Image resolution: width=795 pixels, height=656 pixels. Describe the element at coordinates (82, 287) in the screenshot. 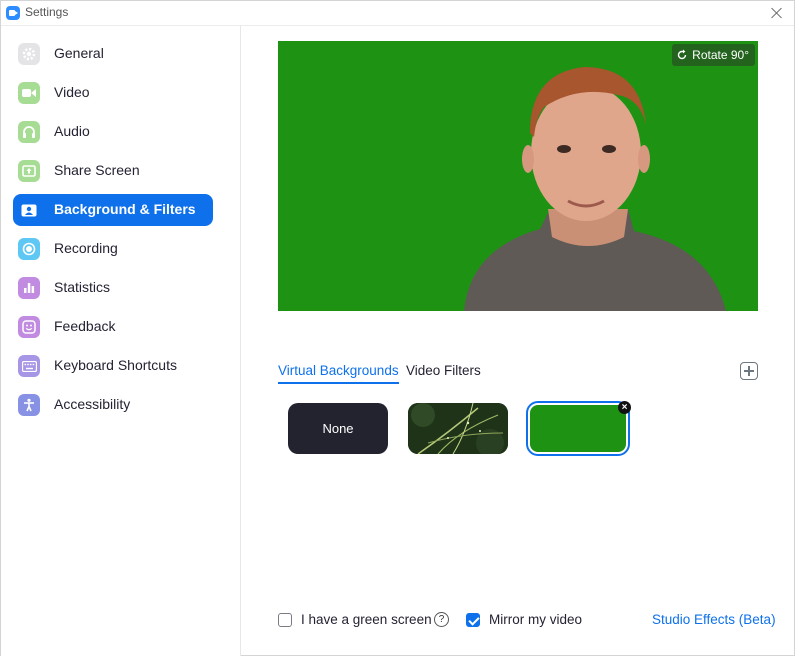

I see `sidebar-item-label: Statistics` at that location.